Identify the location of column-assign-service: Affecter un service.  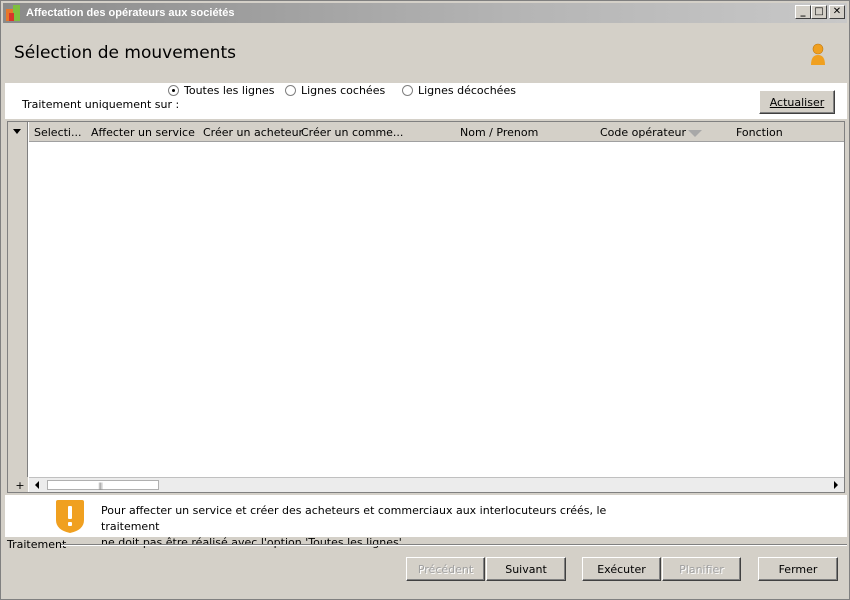
(143, 132).